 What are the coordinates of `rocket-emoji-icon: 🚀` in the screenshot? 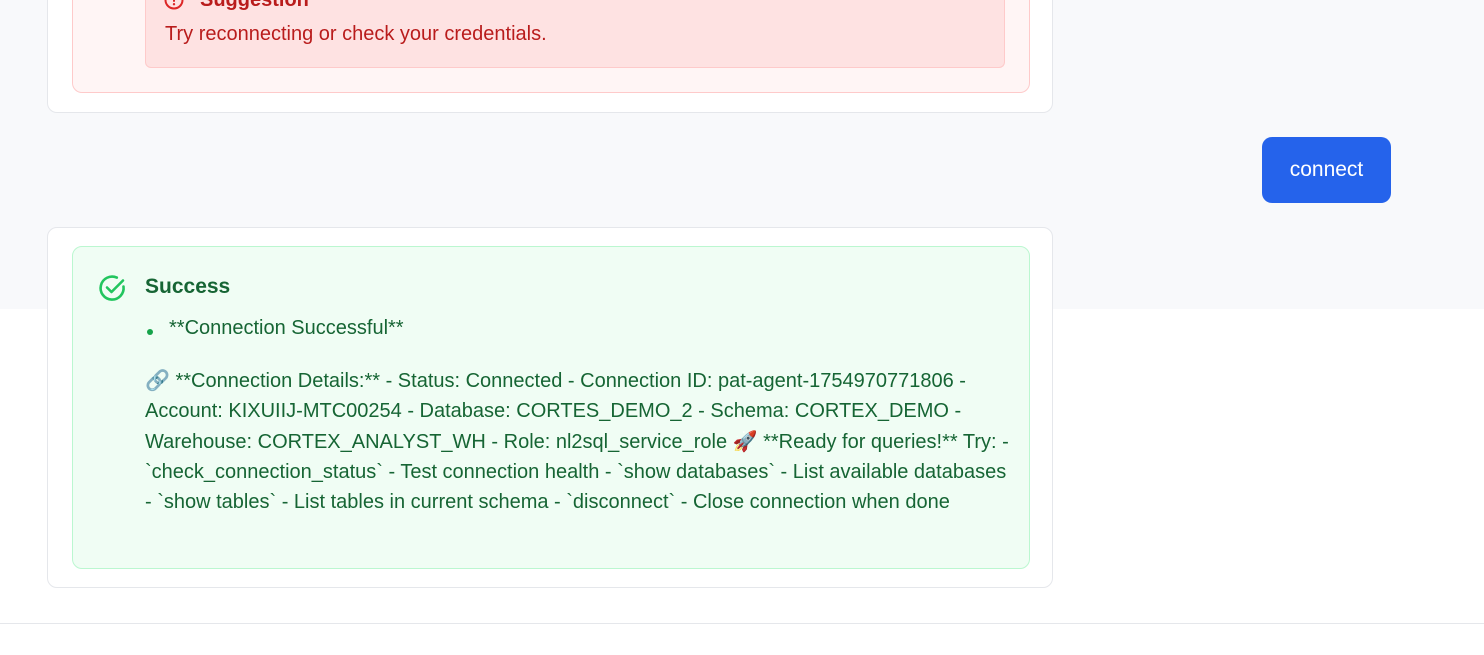 It's located at (745, 441).